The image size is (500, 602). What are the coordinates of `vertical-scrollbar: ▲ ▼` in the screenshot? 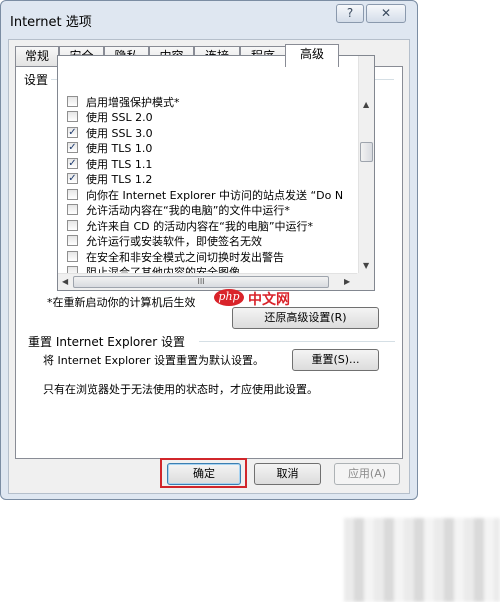 It's located at (366, 165).